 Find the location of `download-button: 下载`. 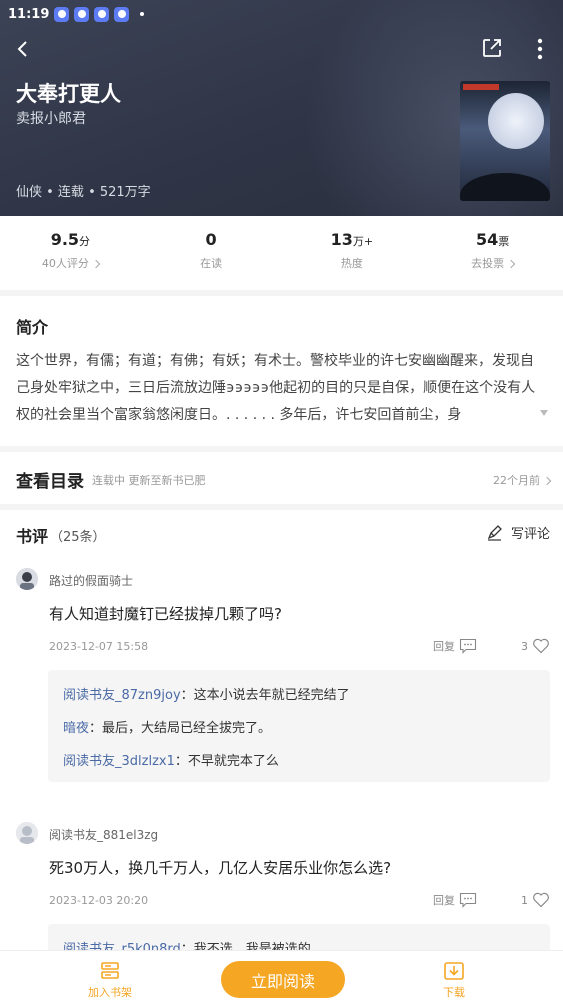

download-button: 下载 is located at coordinates (454, 980).